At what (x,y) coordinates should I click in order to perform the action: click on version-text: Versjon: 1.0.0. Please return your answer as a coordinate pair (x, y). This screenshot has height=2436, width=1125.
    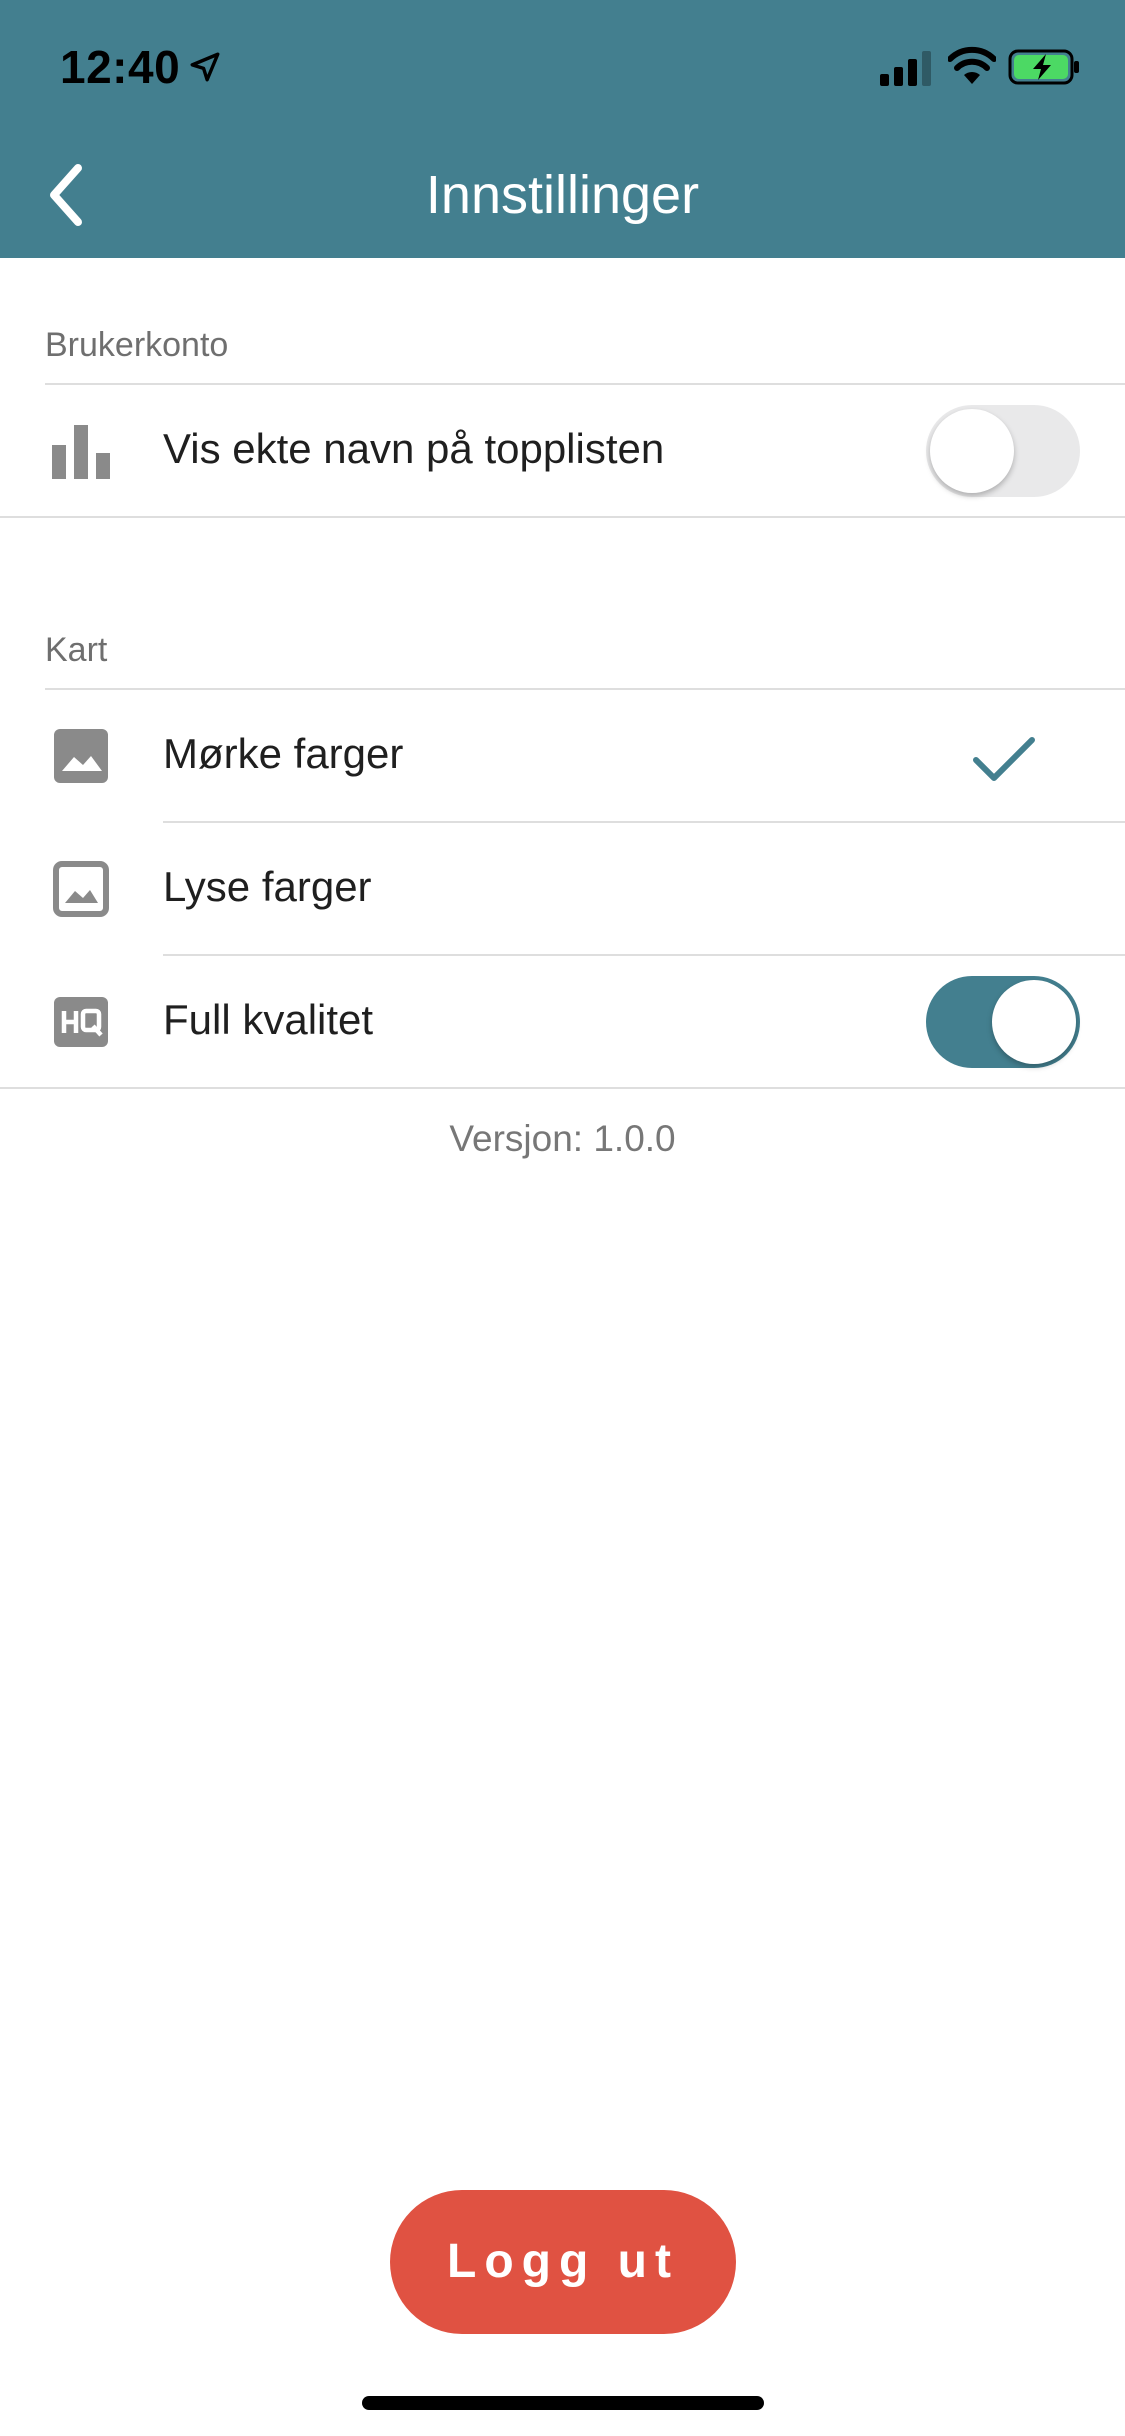
    Looking at the image, I should click on (562, 1138).